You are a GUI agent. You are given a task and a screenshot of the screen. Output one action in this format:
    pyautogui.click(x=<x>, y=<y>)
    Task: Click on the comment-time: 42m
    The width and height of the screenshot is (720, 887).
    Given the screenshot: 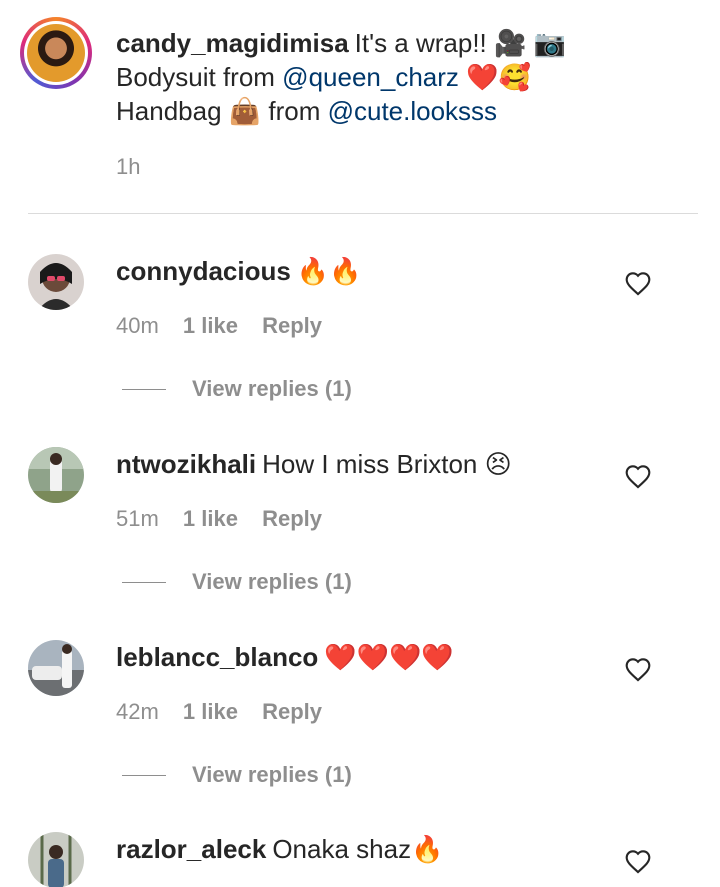 What is the action you would take?
    pyautogui.click(x=137, y=711)
    